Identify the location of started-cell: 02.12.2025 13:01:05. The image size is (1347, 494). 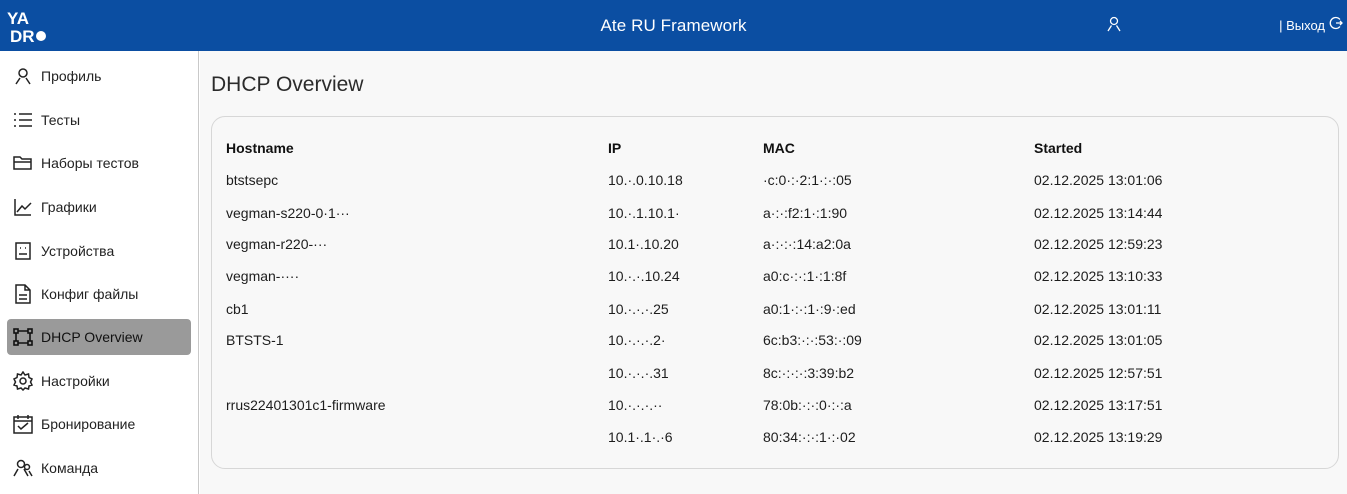
(1098, 340).